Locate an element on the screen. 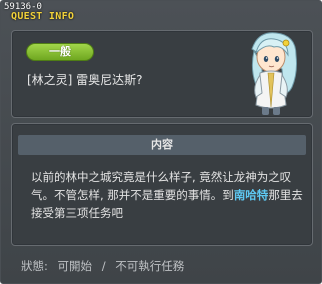  npc-portrait-icon is located at coordinates (274, 73).